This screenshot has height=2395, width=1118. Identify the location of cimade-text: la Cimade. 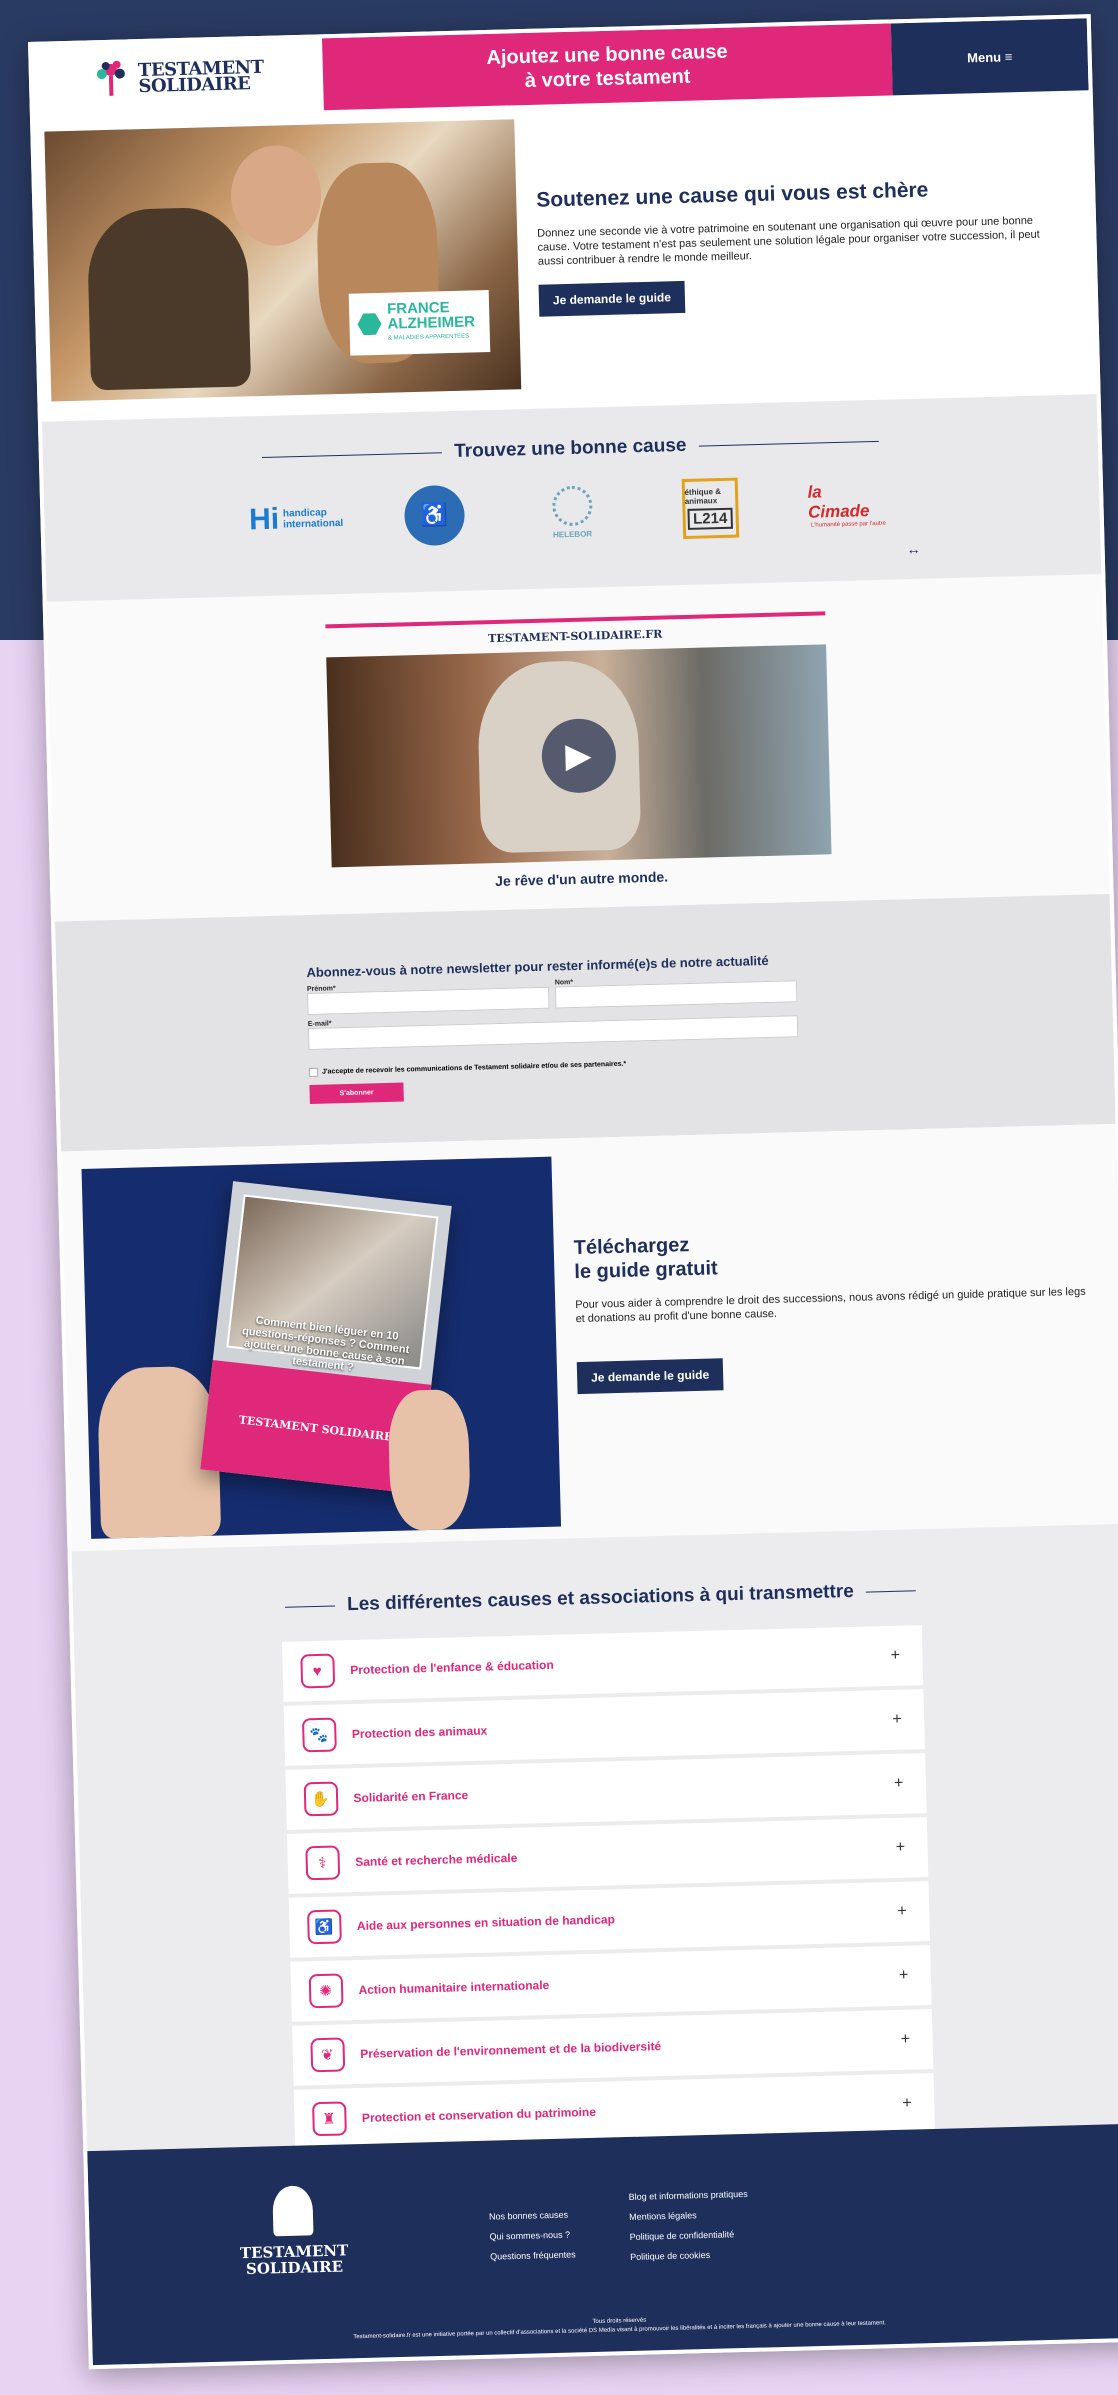
(838, 502).